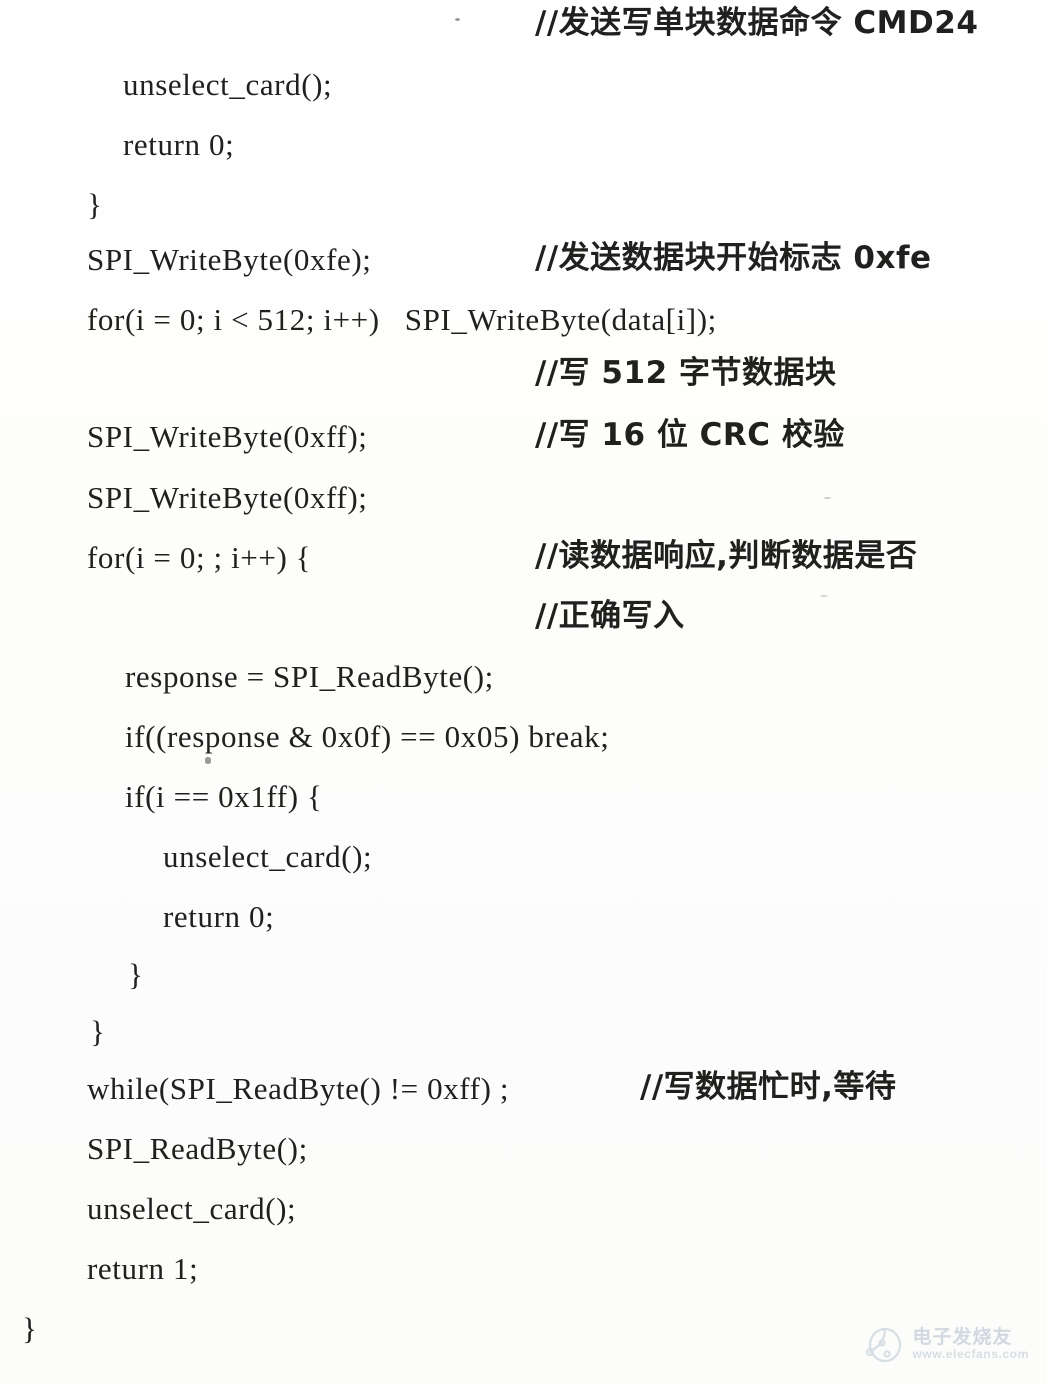 This screenshot has height=1385, width=1047. I want to click on watermark-text: 电子发烧友 www.elecfans.com, so click(970, 1343).